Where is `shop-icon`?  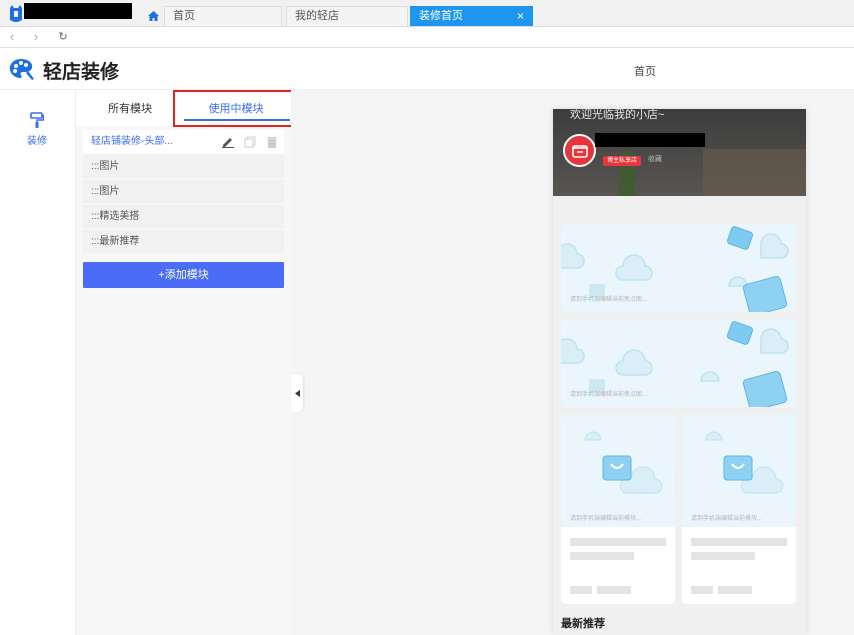 shop-icon is located at coordinates (579, 151).